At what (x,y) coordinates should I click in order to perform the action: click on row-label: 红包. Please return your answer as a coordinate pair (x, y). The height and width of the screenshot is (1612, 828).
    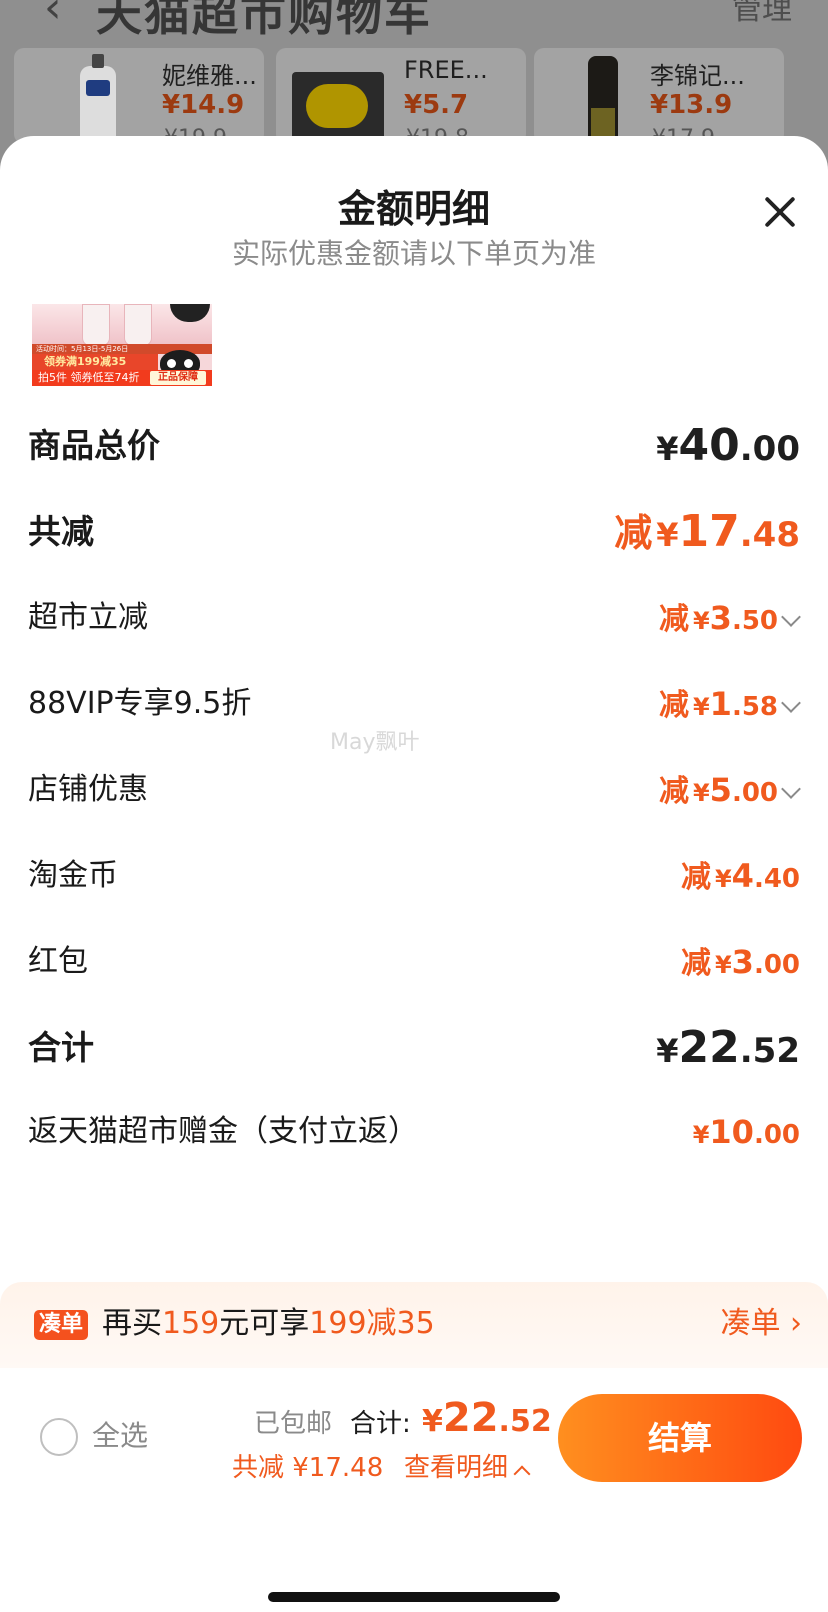
    Looking at the image, I should click on (58, 961).